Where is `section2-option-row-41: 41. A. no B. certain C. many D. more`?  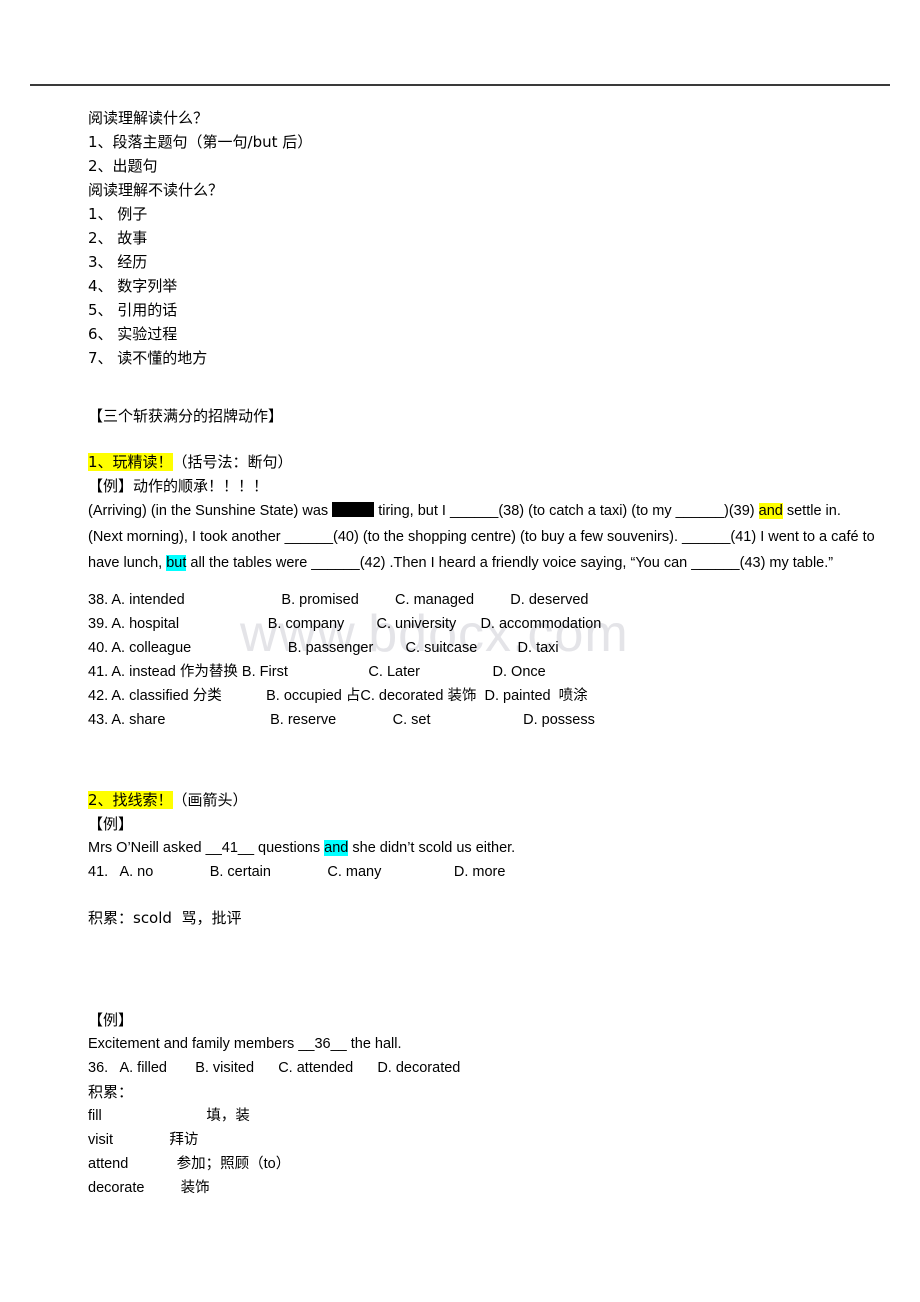
section2-option-row-41: 41. A. no B. certain C. many D. more is located at coordinates (297, 872).